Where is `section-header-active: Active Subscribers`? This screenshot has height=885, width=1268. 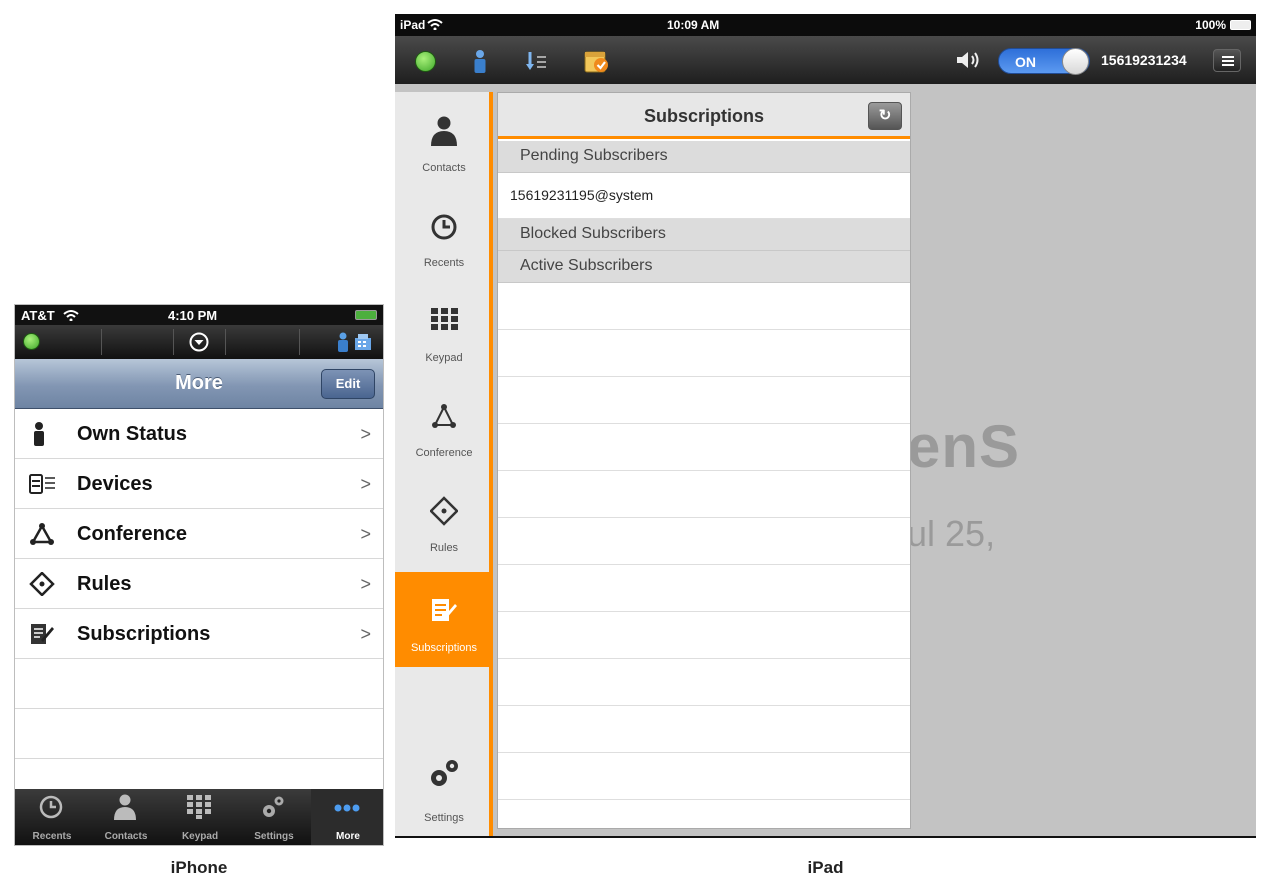 section-header-active: Active Subscribers is located at coordinates (704, 267).